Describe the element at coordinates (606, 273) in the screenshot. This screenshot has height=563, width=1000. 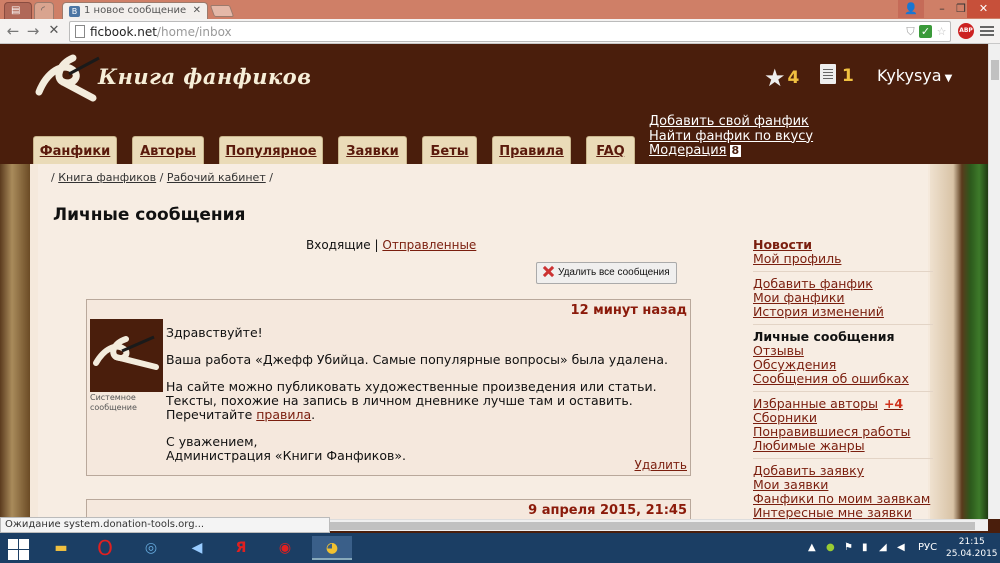
I see `delete-all-messages-button: Удалить все сообщения` at that location.